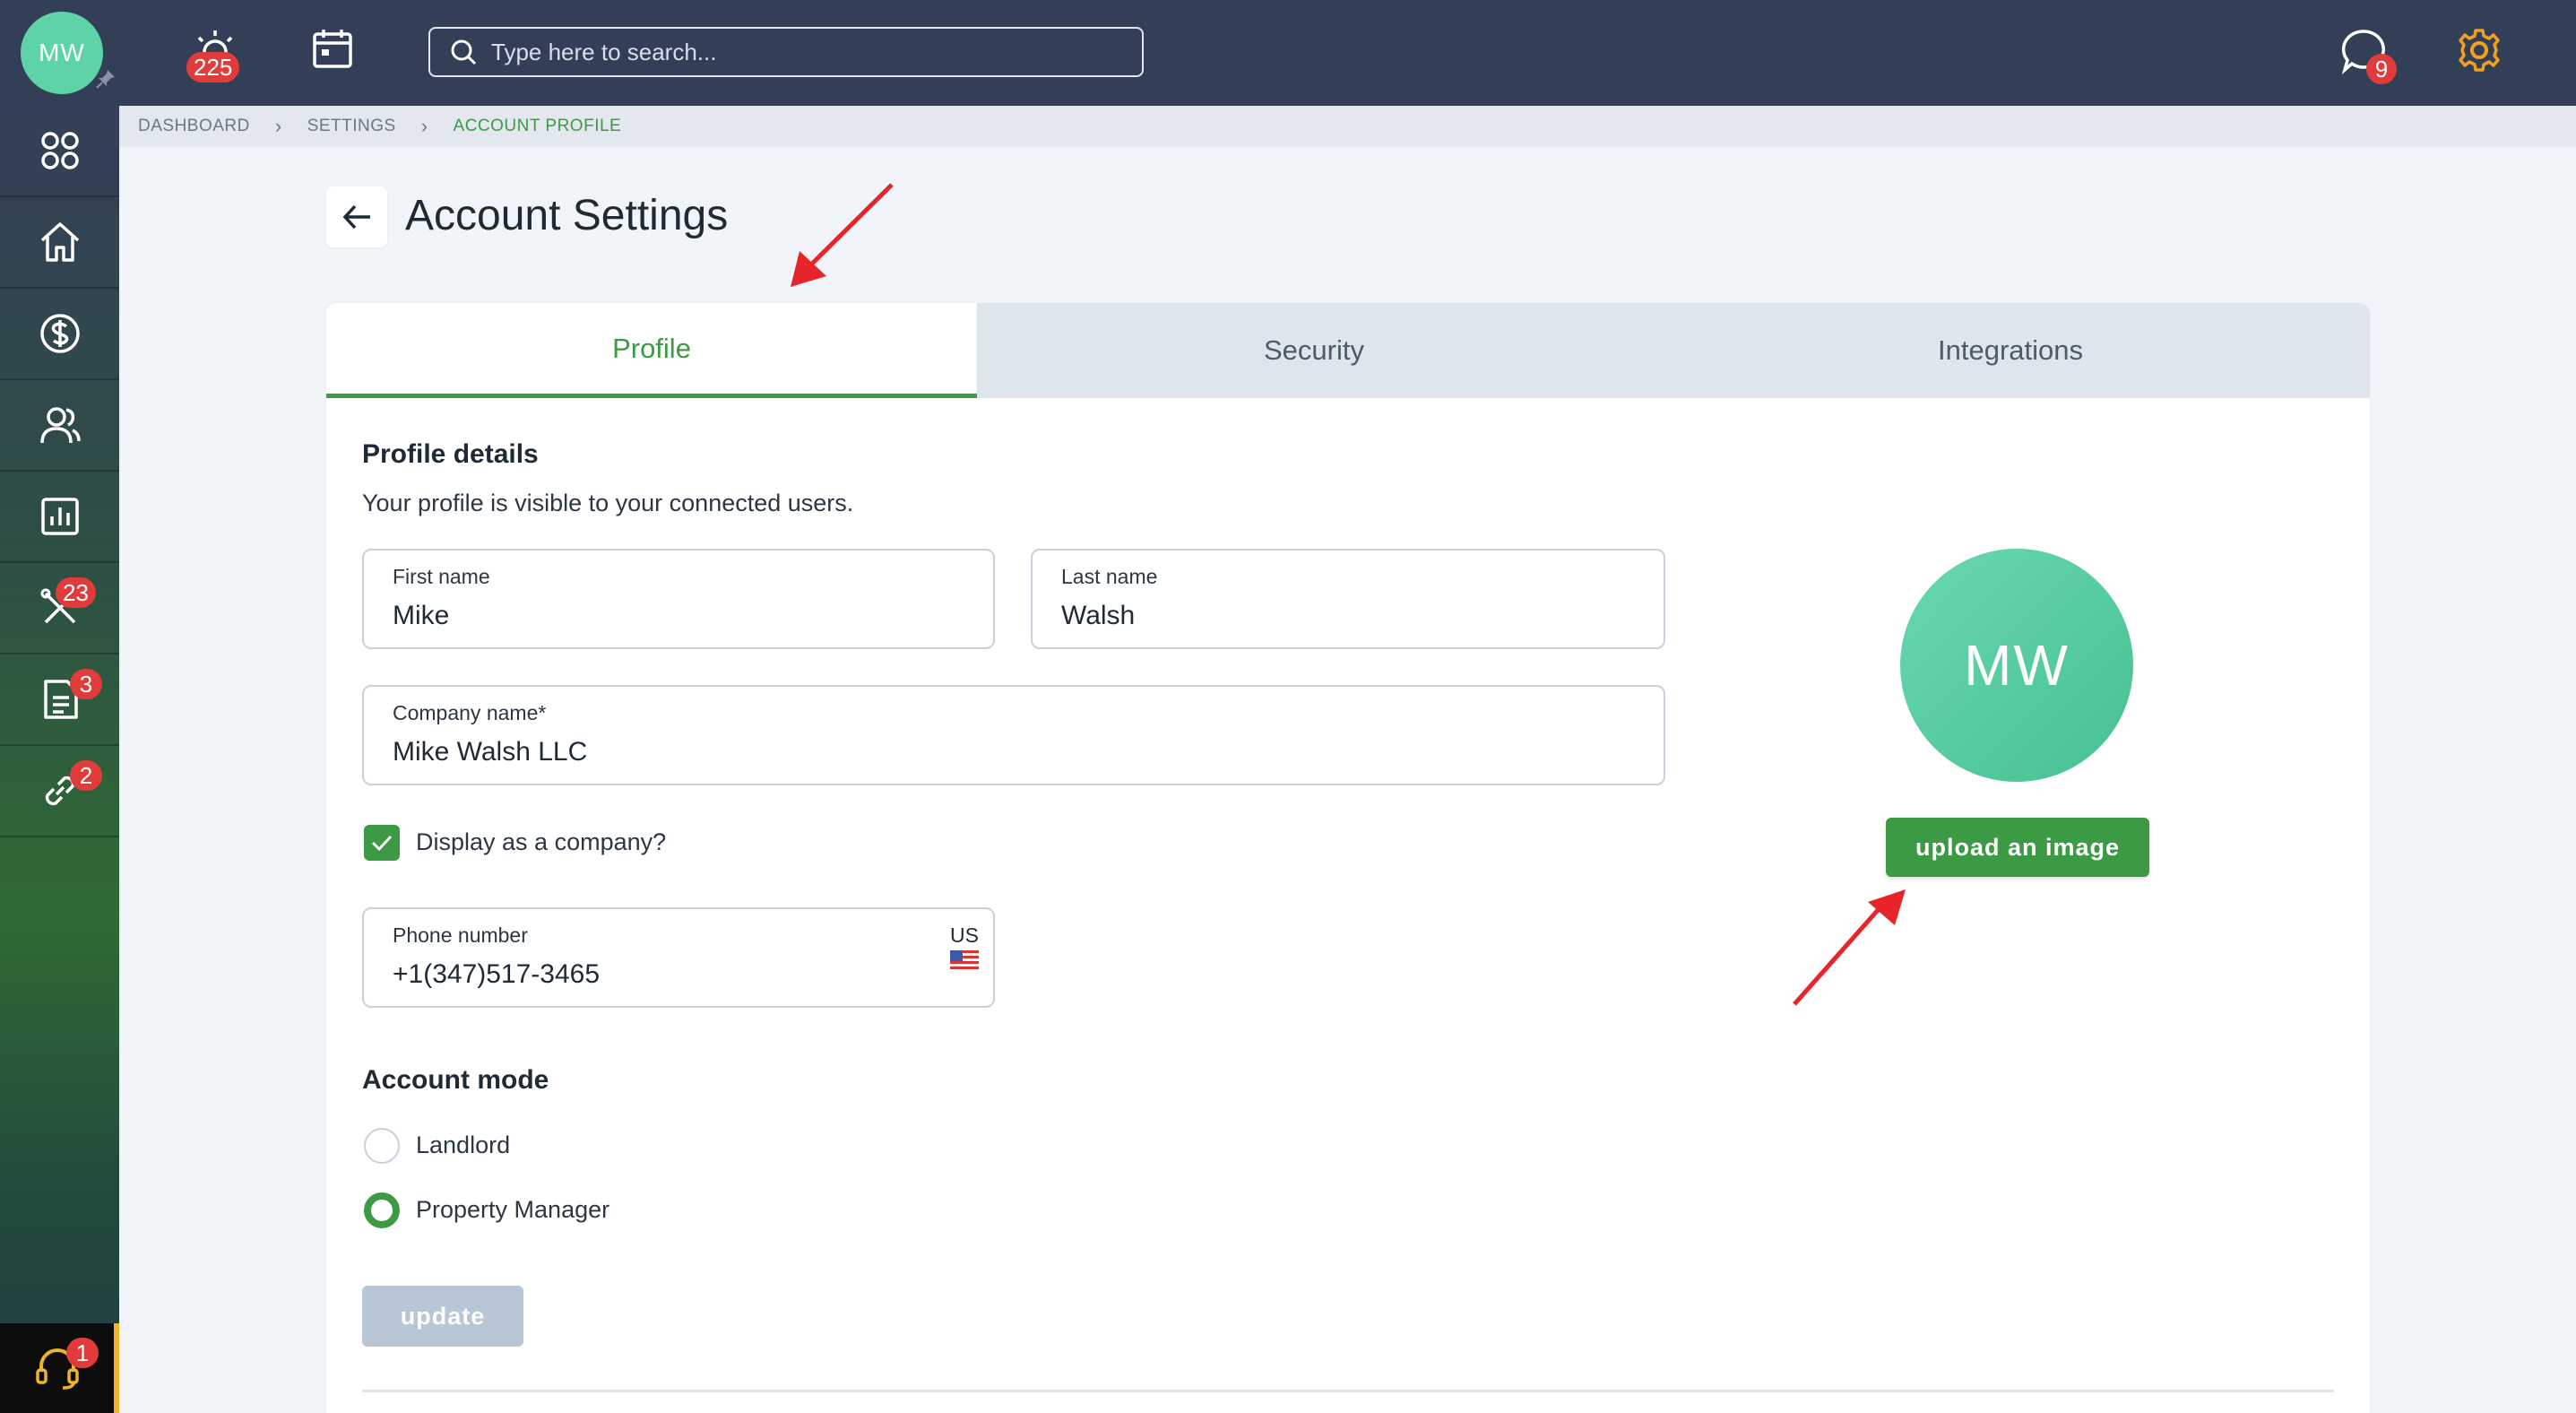 This screenshot has height=1413, width=2576. I want to click on phone-number-label: Phone number, so click(460, 935).